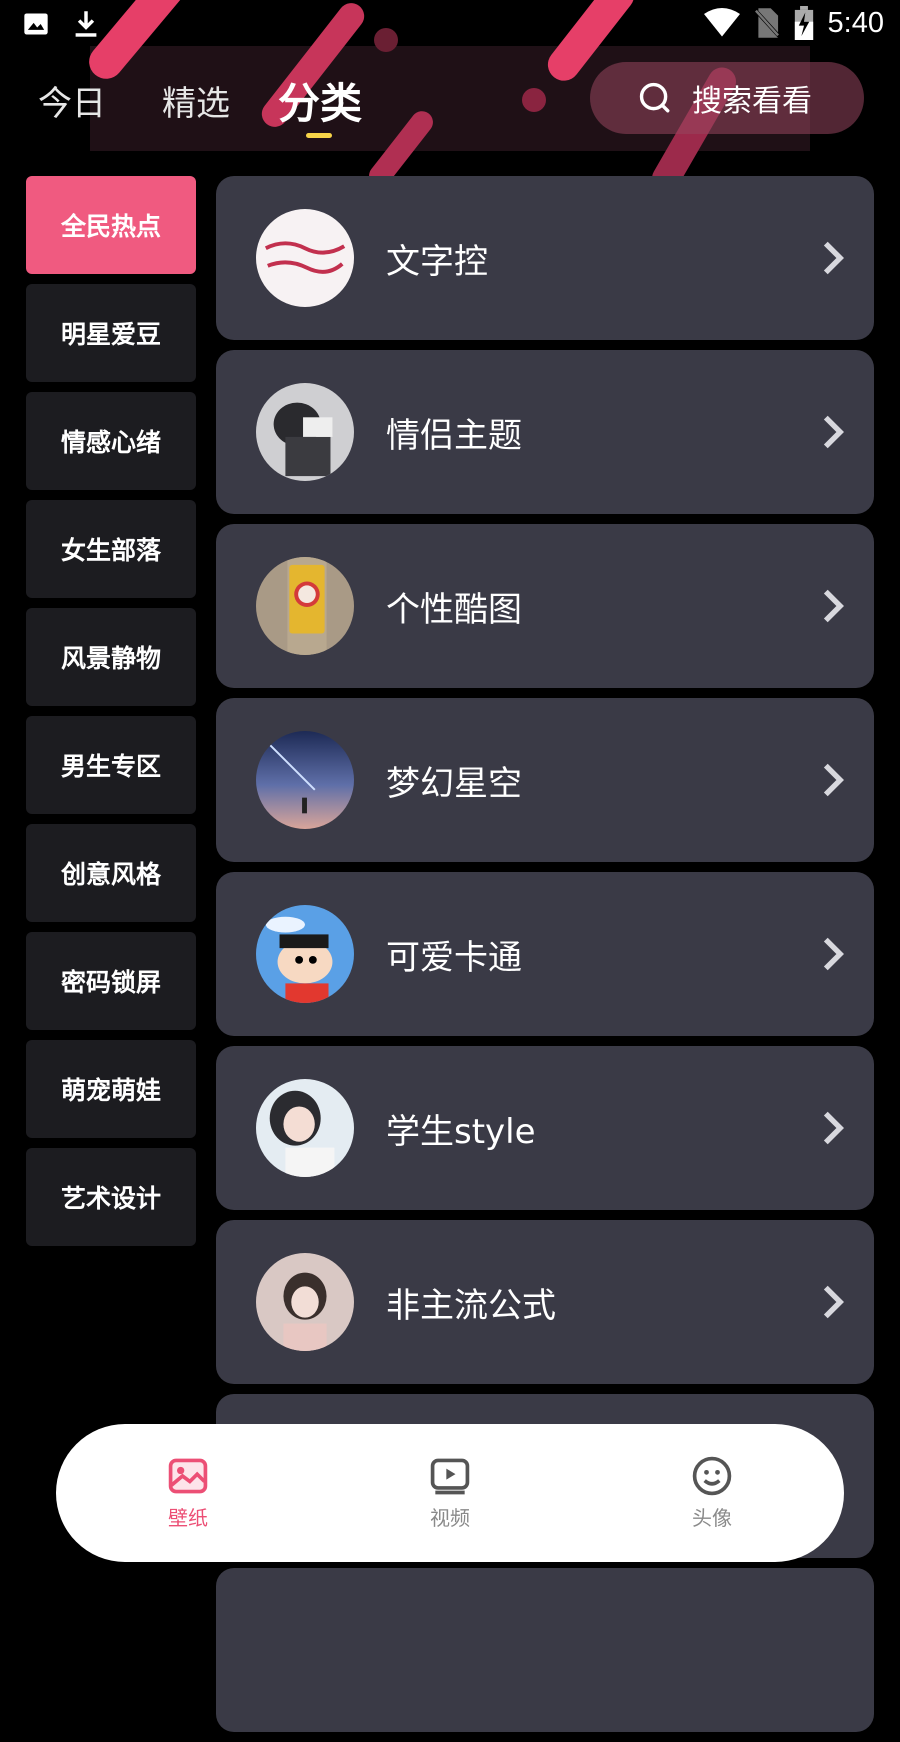 Image resolution: width=900 pixels, height=1742 pixels. I want to click on bottom-nav-label: 头像, so click(712, 1518).